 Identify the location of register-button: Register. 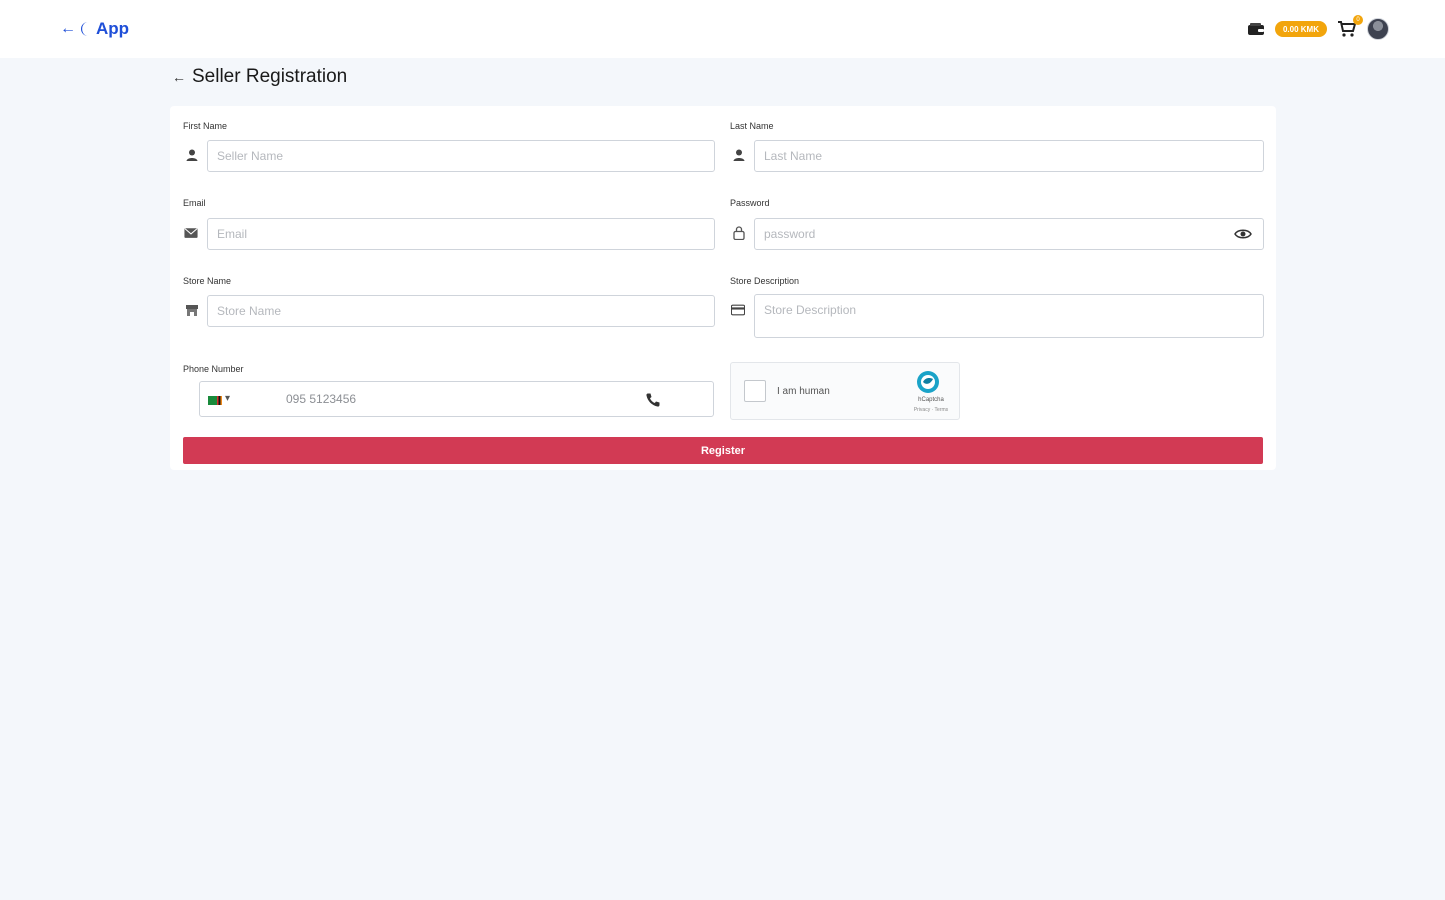
(723, 450).